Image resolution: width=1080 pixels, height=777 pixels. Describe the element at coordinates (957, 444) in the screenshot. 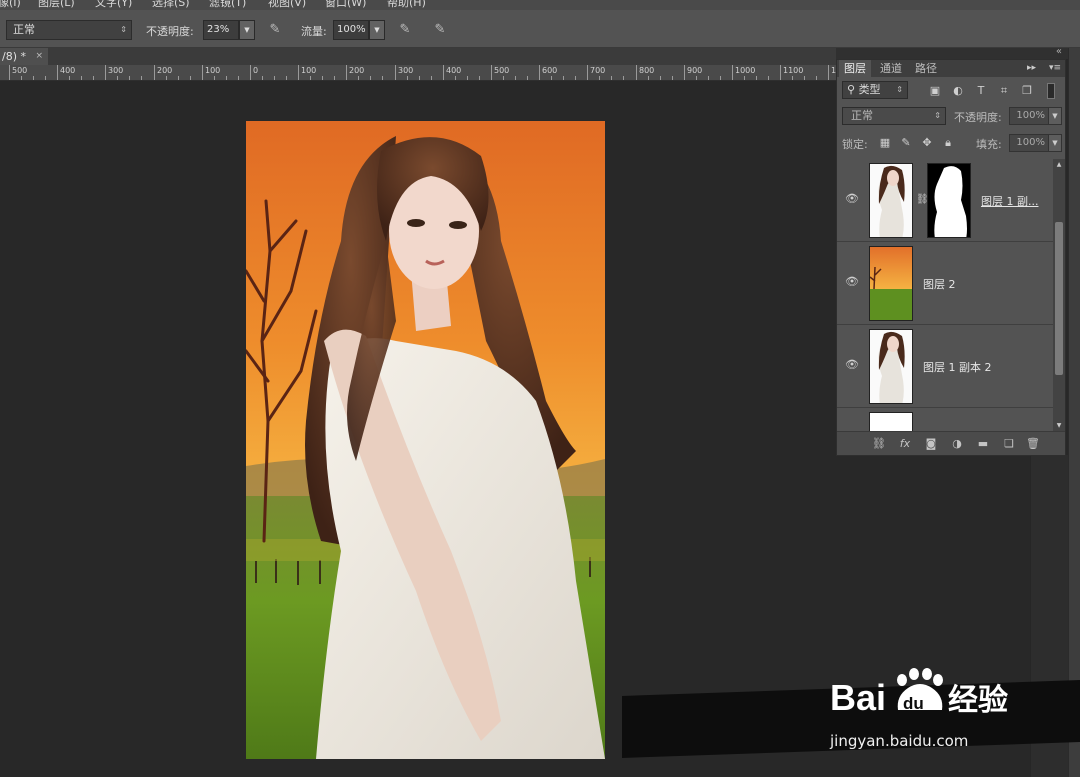

I see `adjustment-layer-icon: ◑` at that location.